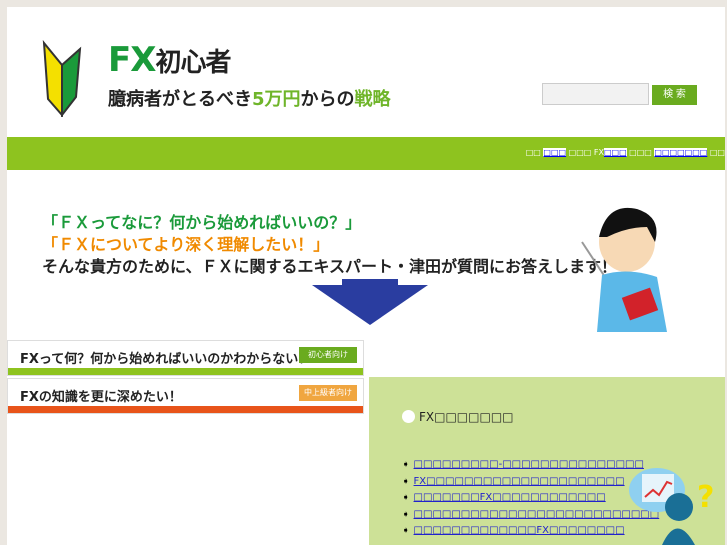 Image resolution: width=727 pixels, height=545 pixels. What do you see at coordinates (101, 397) in the screenshot?
I see `panel-title: FXの知識を更に深めたい！` at bounding box center [101, 397].